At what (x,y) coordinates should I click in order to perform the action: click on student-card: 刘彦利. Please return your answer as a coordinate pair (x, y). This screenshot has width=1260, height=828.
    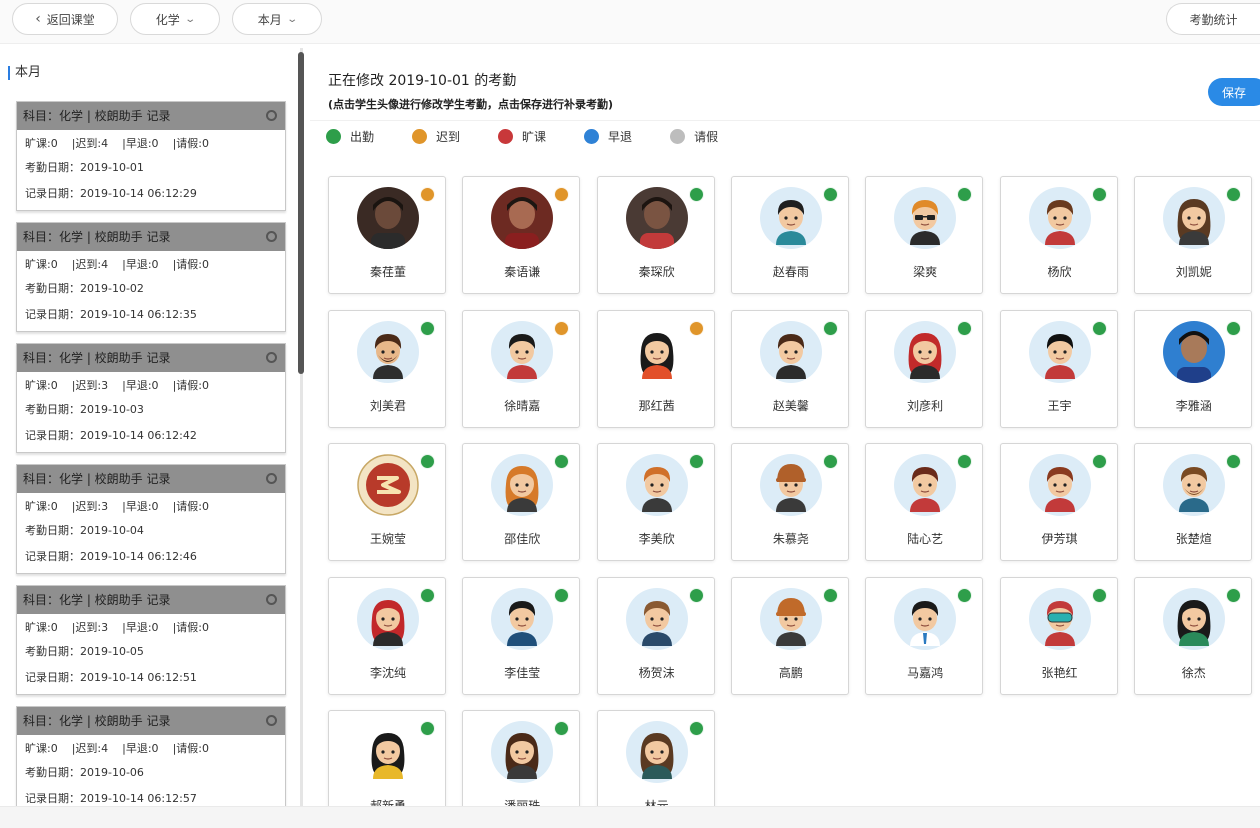
    Looking at the image, I should click on (924, 368).